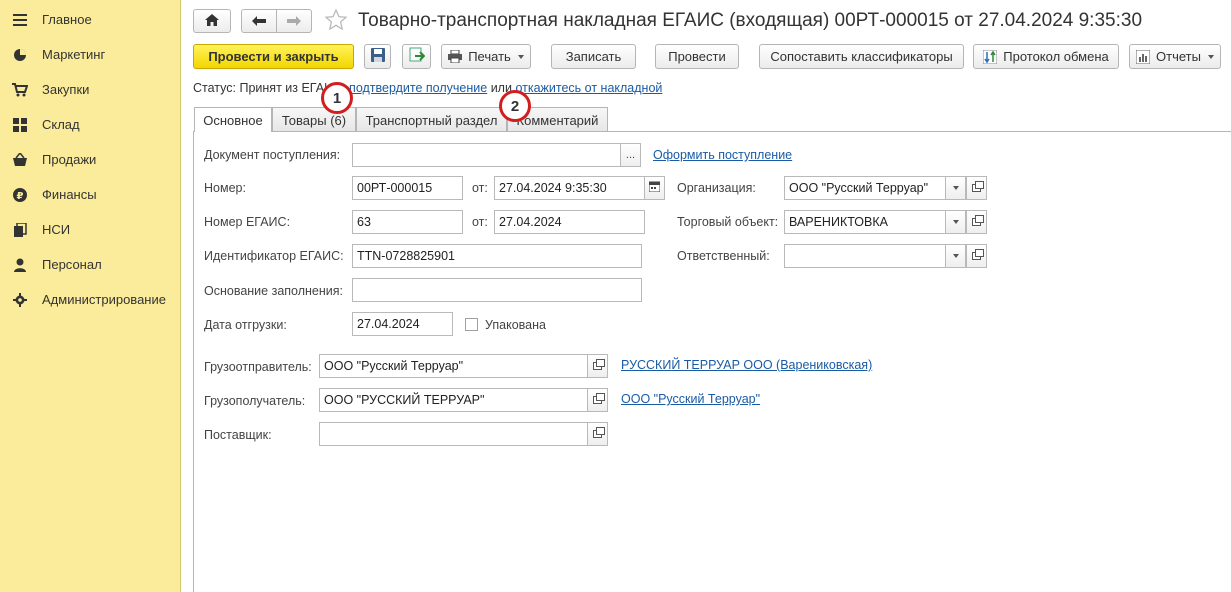 This screenshot has height=592, width=1231. Describe the element at coordinates (865, 188) in the screenshot. I see `organization-field: ООО "Русский Терруар"` at that location.